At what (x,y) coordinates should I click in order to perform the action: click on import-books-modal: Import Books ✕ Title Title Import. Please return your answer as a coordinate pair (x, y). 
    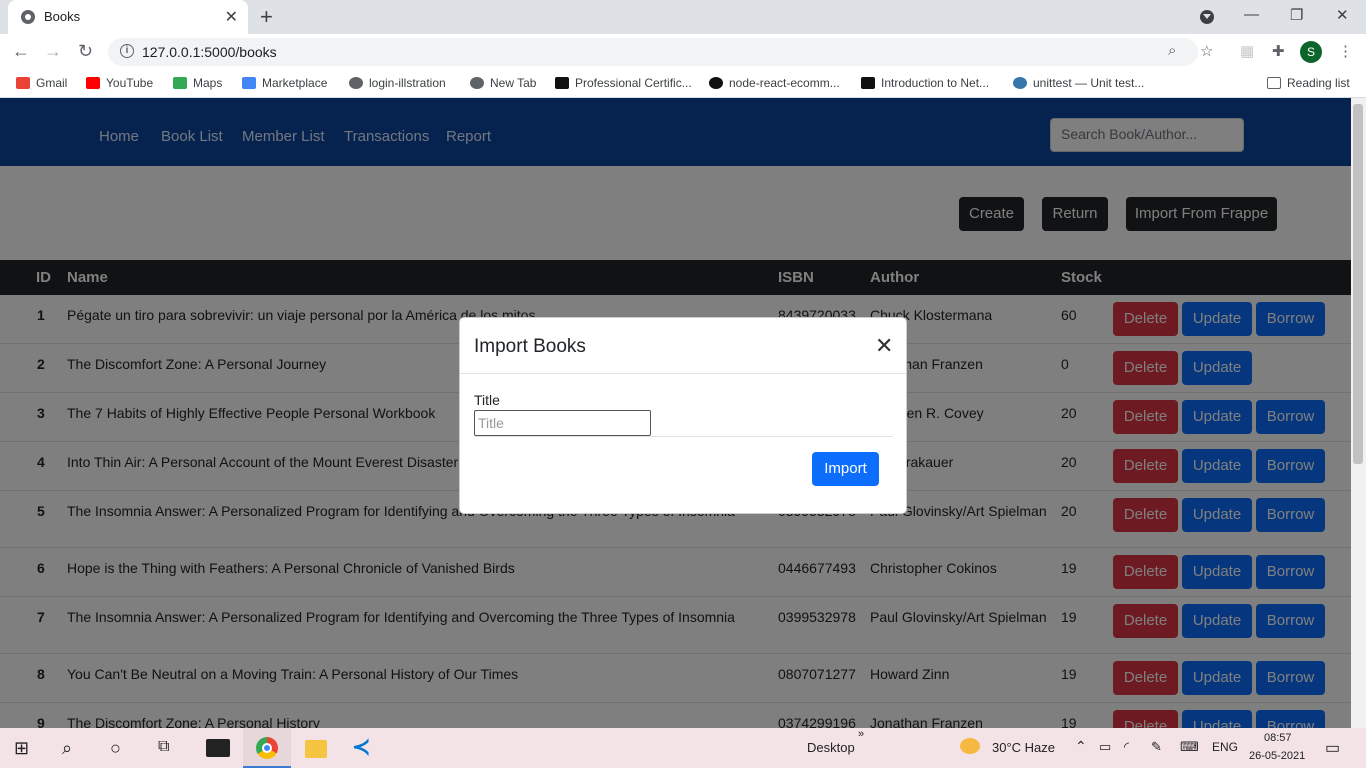
    Looking at the image, I should click on (683, 415).